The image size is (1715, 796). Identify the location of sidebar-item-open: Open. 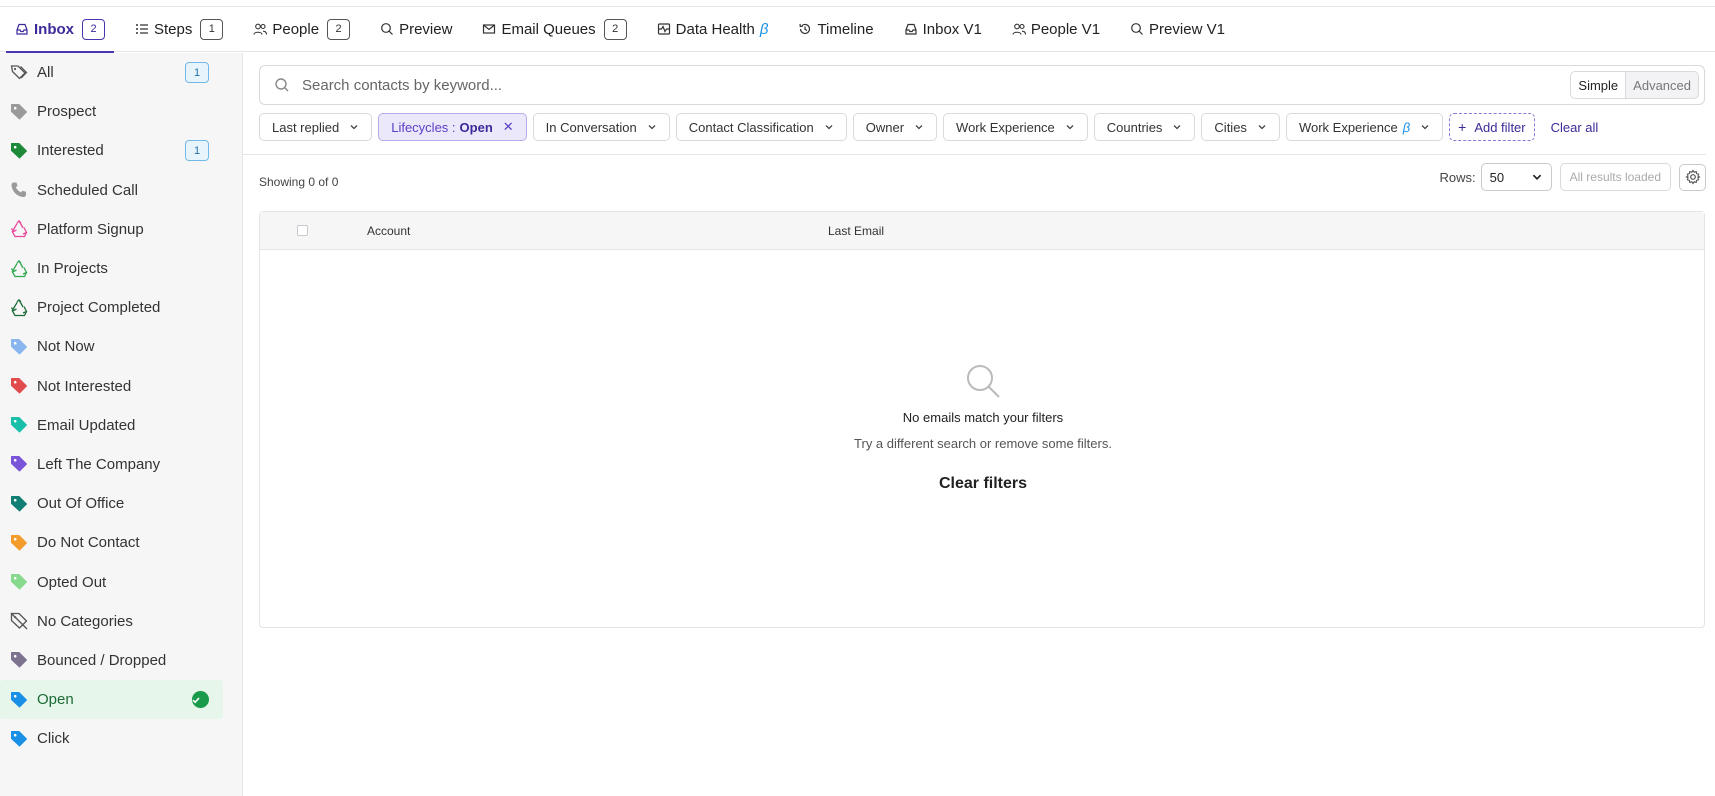
(111, 700).